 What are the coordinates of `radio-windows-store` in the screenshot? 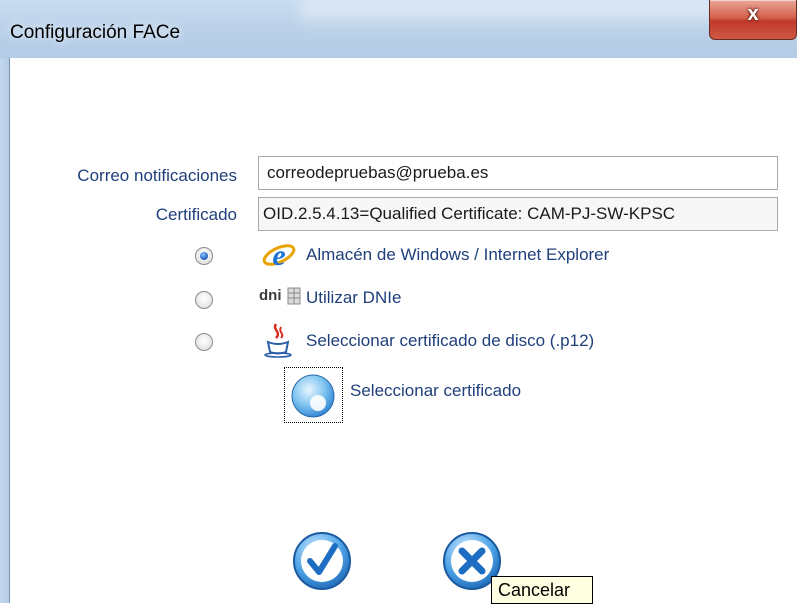 It's located at (204, 256).